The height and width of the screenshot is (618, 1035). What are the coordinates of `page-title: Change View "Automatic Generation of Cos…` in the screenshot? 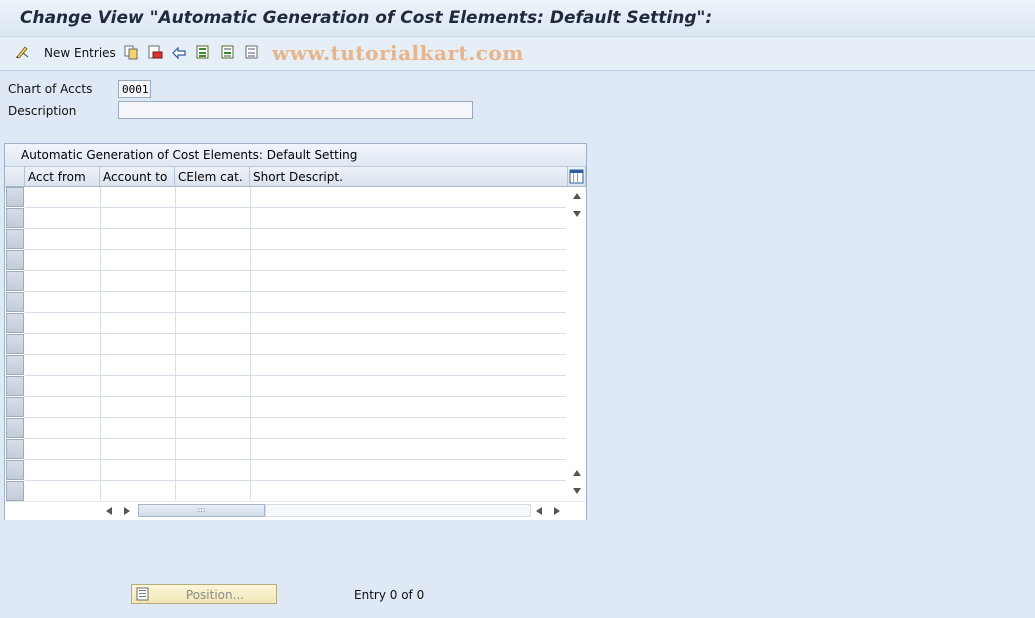 It's located at (366, 18).